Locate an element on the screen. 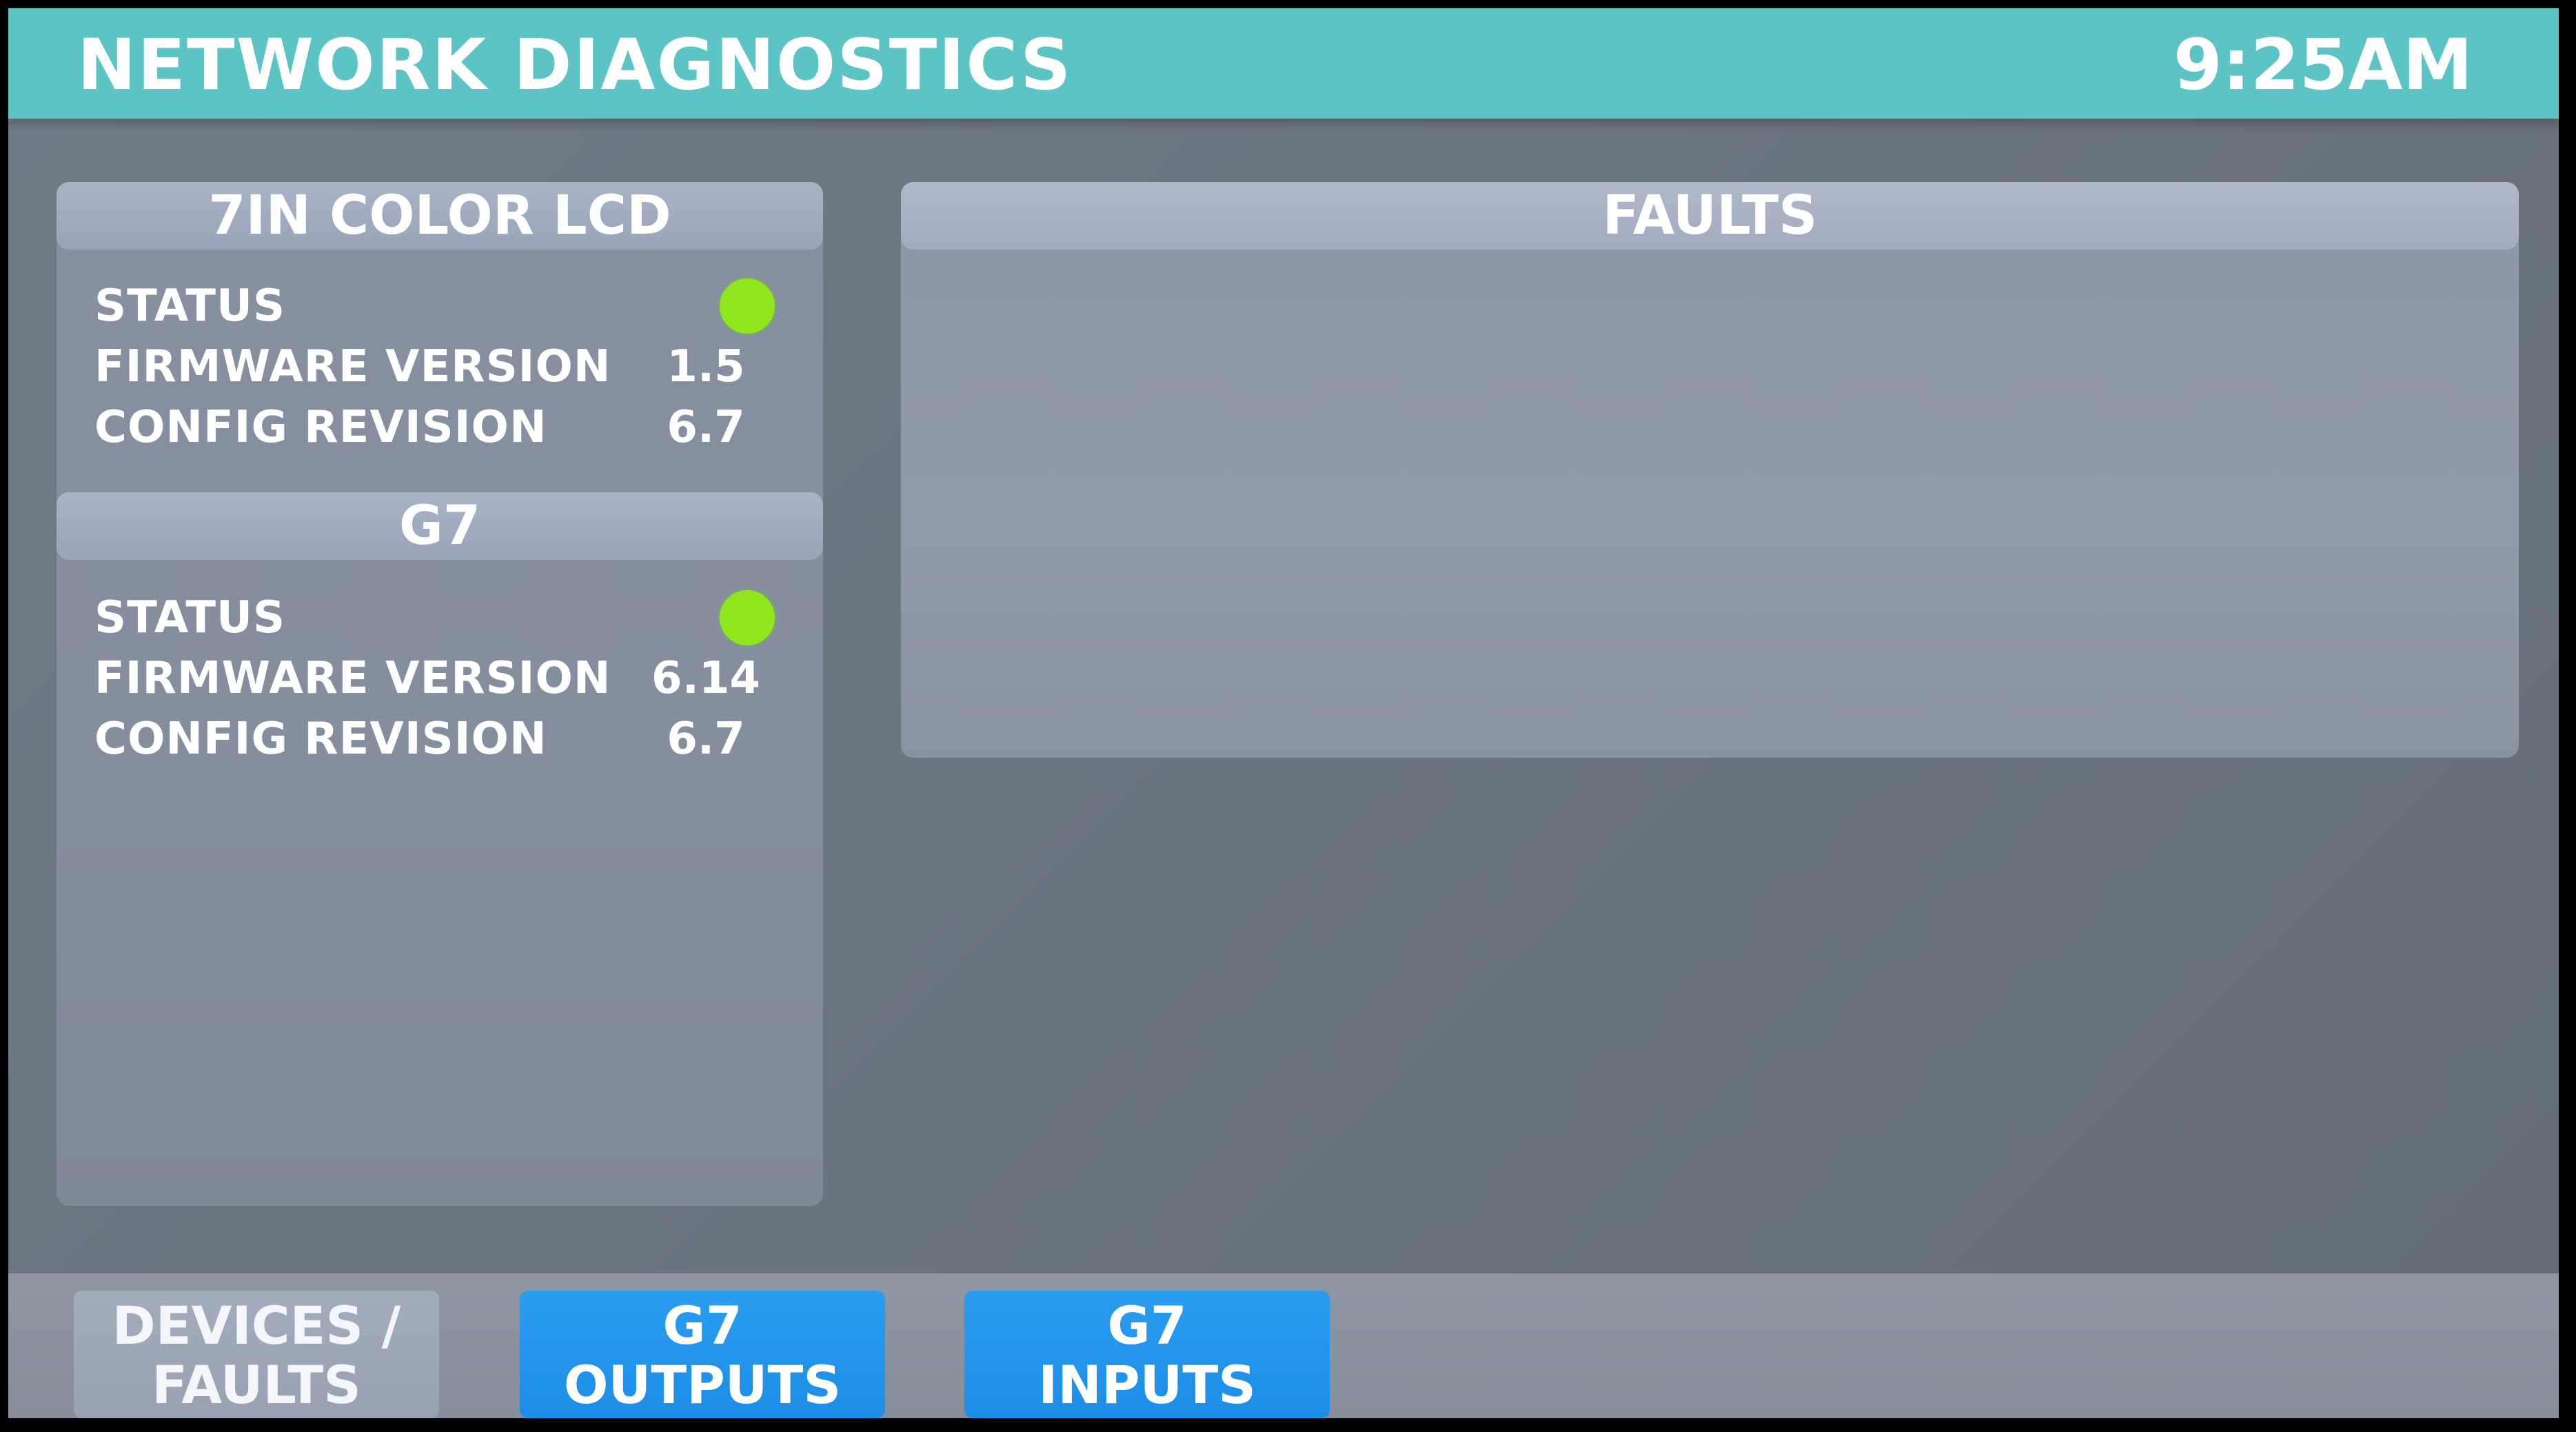 This screenshot has height=1432, width=2576. nav-label-line2: INPUTS is located at coordinates (1147, 1384).